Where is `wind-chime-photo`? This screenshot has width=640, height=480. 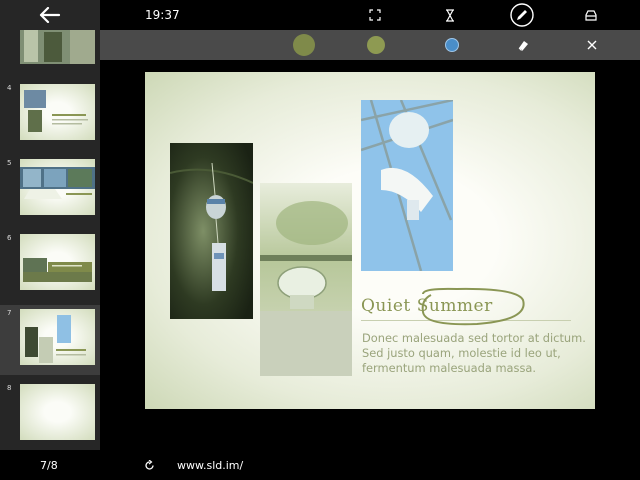
wind-chime-photo is located at coordinates (211, 231).